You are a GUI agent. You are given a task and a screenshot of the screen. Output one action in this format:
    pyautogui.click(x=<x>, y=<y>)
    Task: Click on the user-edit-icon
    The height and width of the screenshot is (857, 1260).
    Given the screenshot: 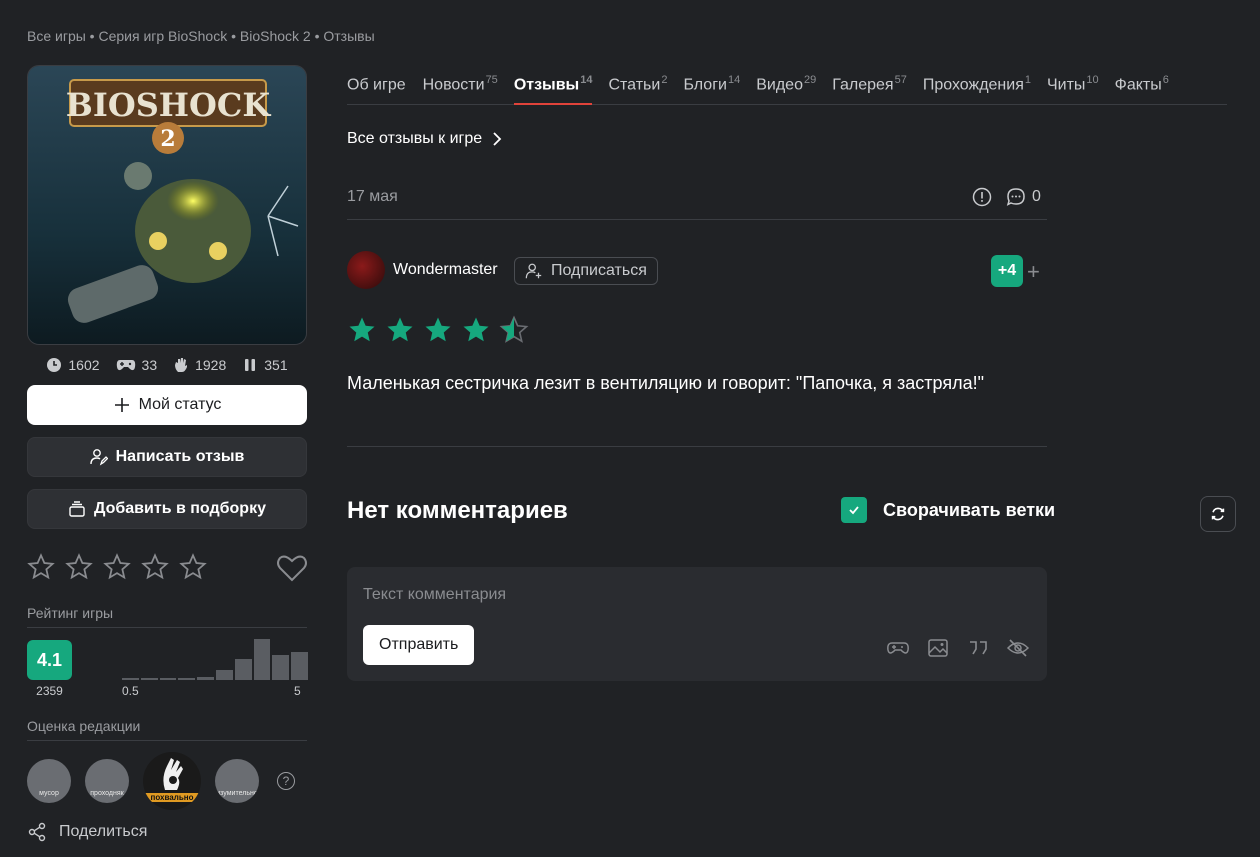 What is the action you would take?
    pyautogui.click(x=98, y=457)
    